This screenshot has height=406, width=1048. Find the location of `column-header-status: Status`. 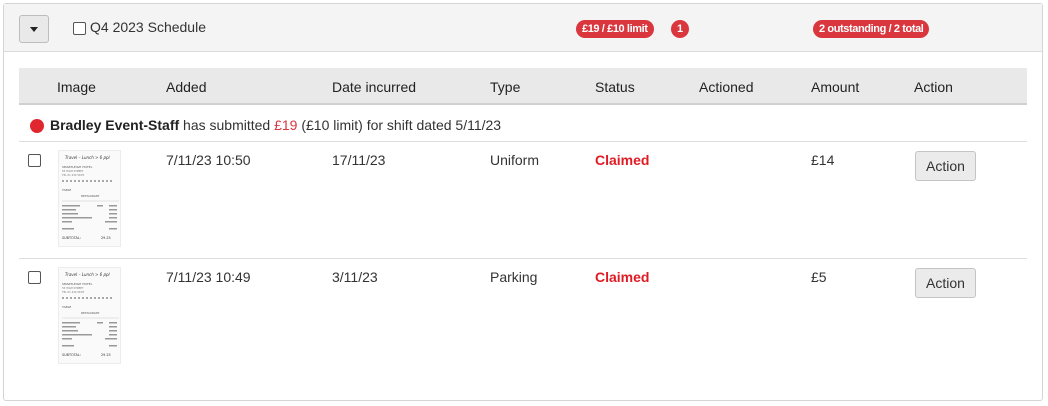

column-header-status: Status is located at coordinates (615, 87).